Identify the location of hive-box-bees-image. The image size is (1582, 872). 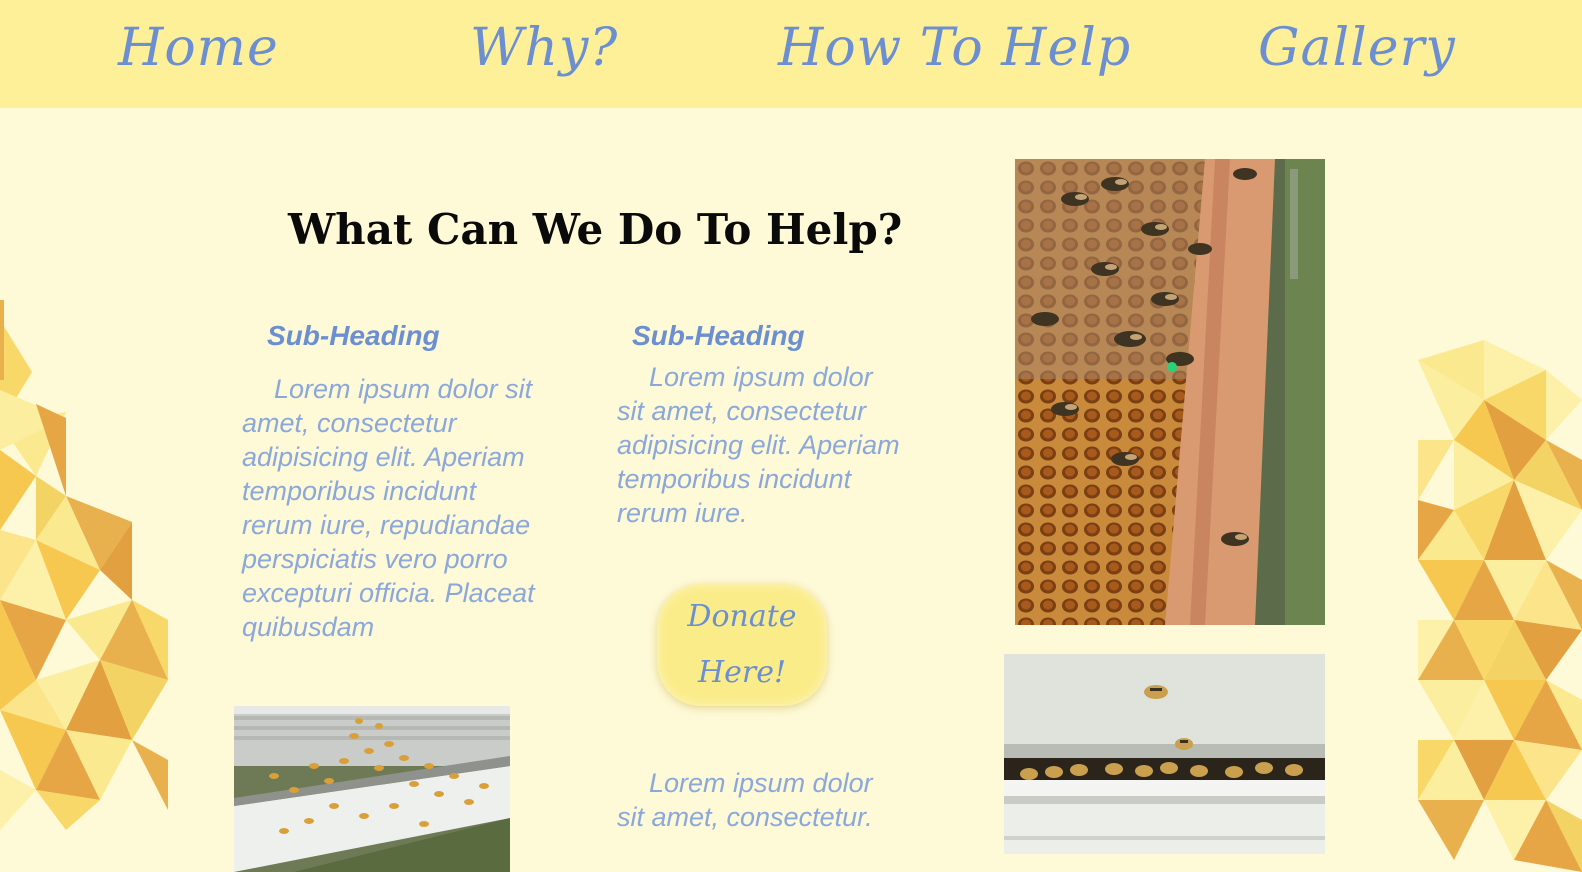
(372, 789).